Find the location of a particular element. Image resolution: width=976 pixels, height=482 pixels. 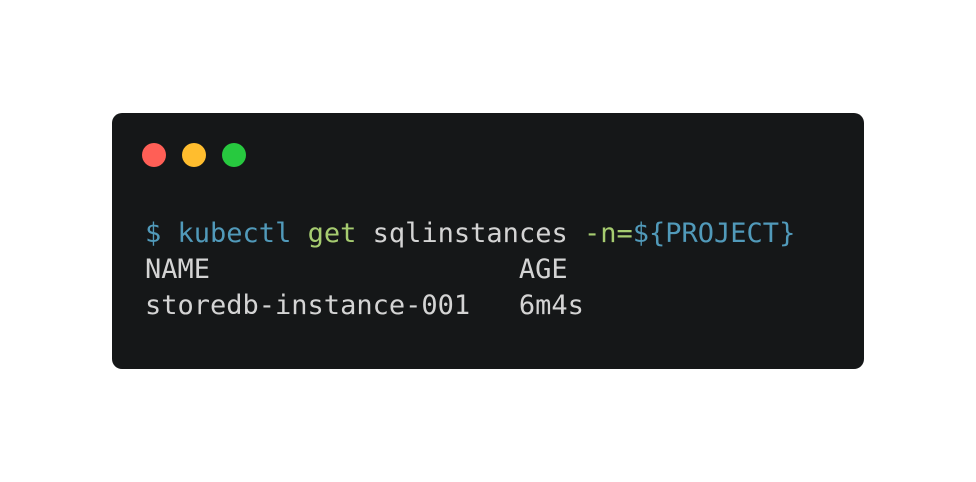

maximize-dot is located at coordinates (234, 155).